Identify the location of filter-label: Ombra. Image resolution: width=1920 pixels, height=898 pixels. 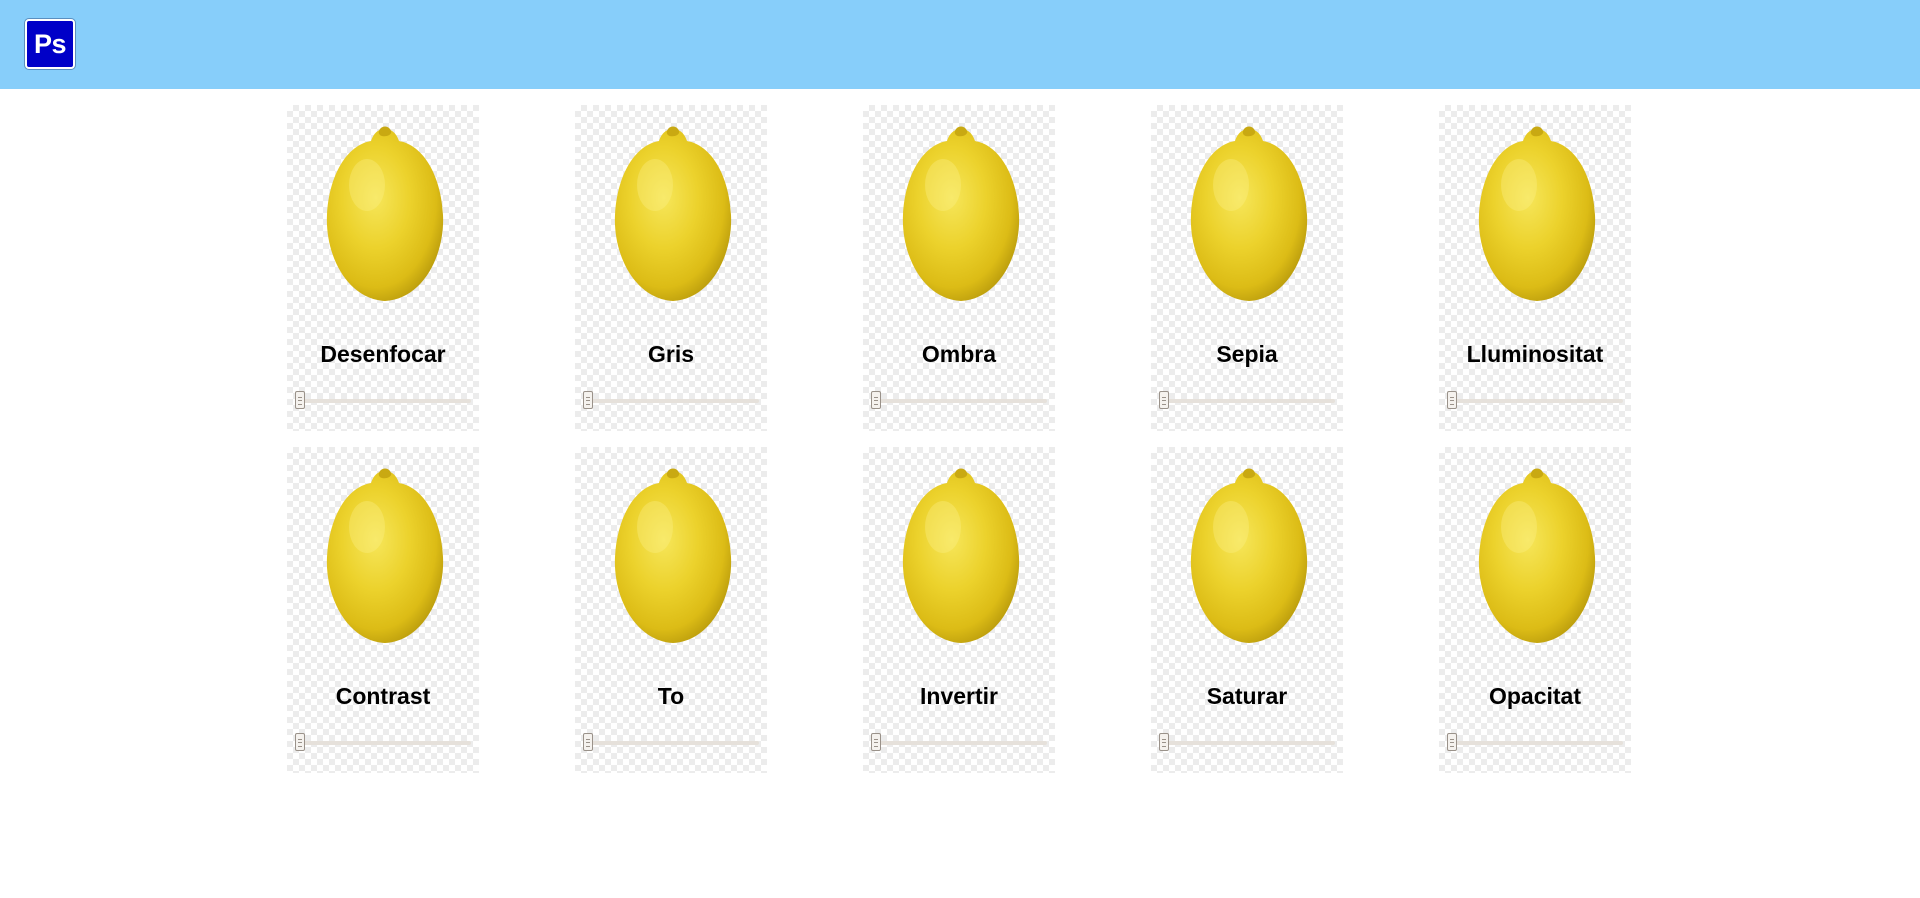
(959, 354).